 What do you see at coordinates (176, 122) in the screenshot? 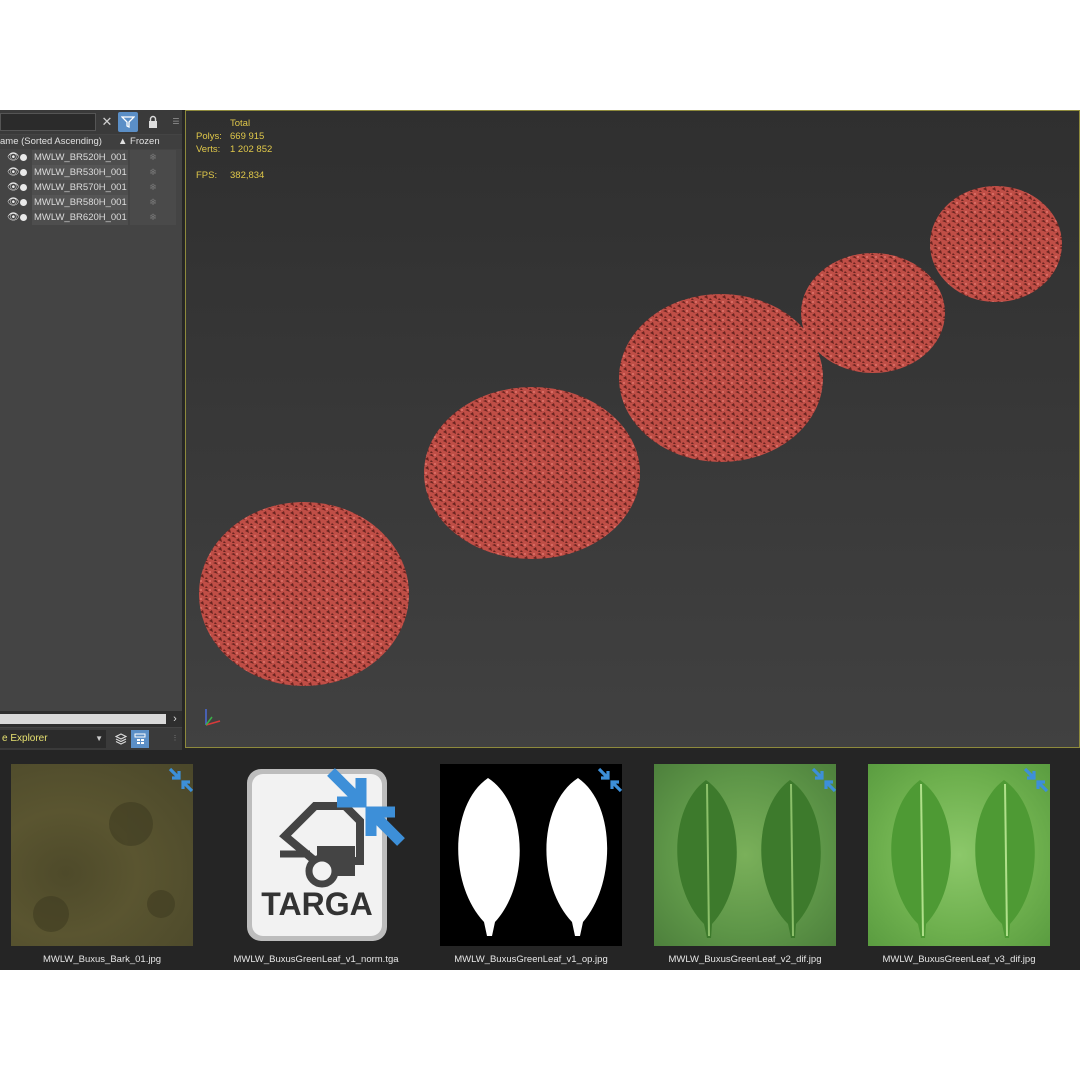
I see `panel-menu-icon: ☰` at bounding box center [176, 122].